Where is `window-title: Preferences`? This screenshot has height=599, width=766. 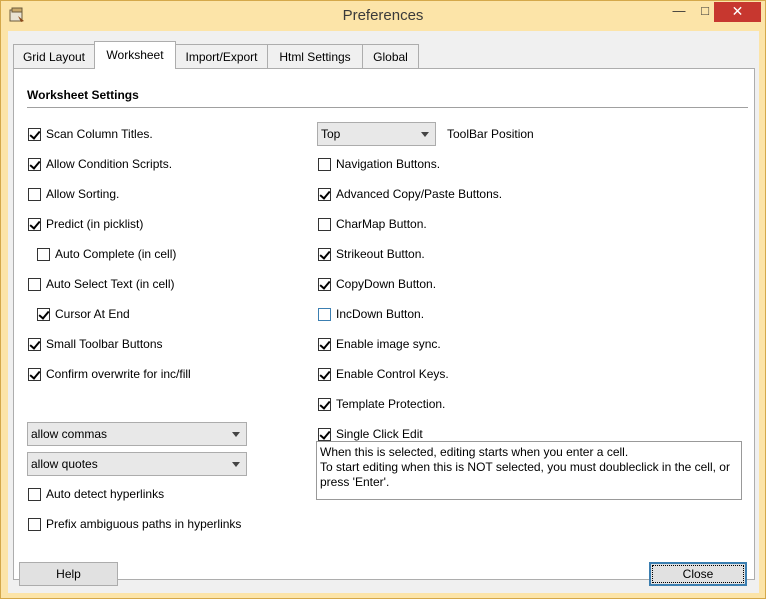 window-title: Preferences is located at coordinates (383, 15).